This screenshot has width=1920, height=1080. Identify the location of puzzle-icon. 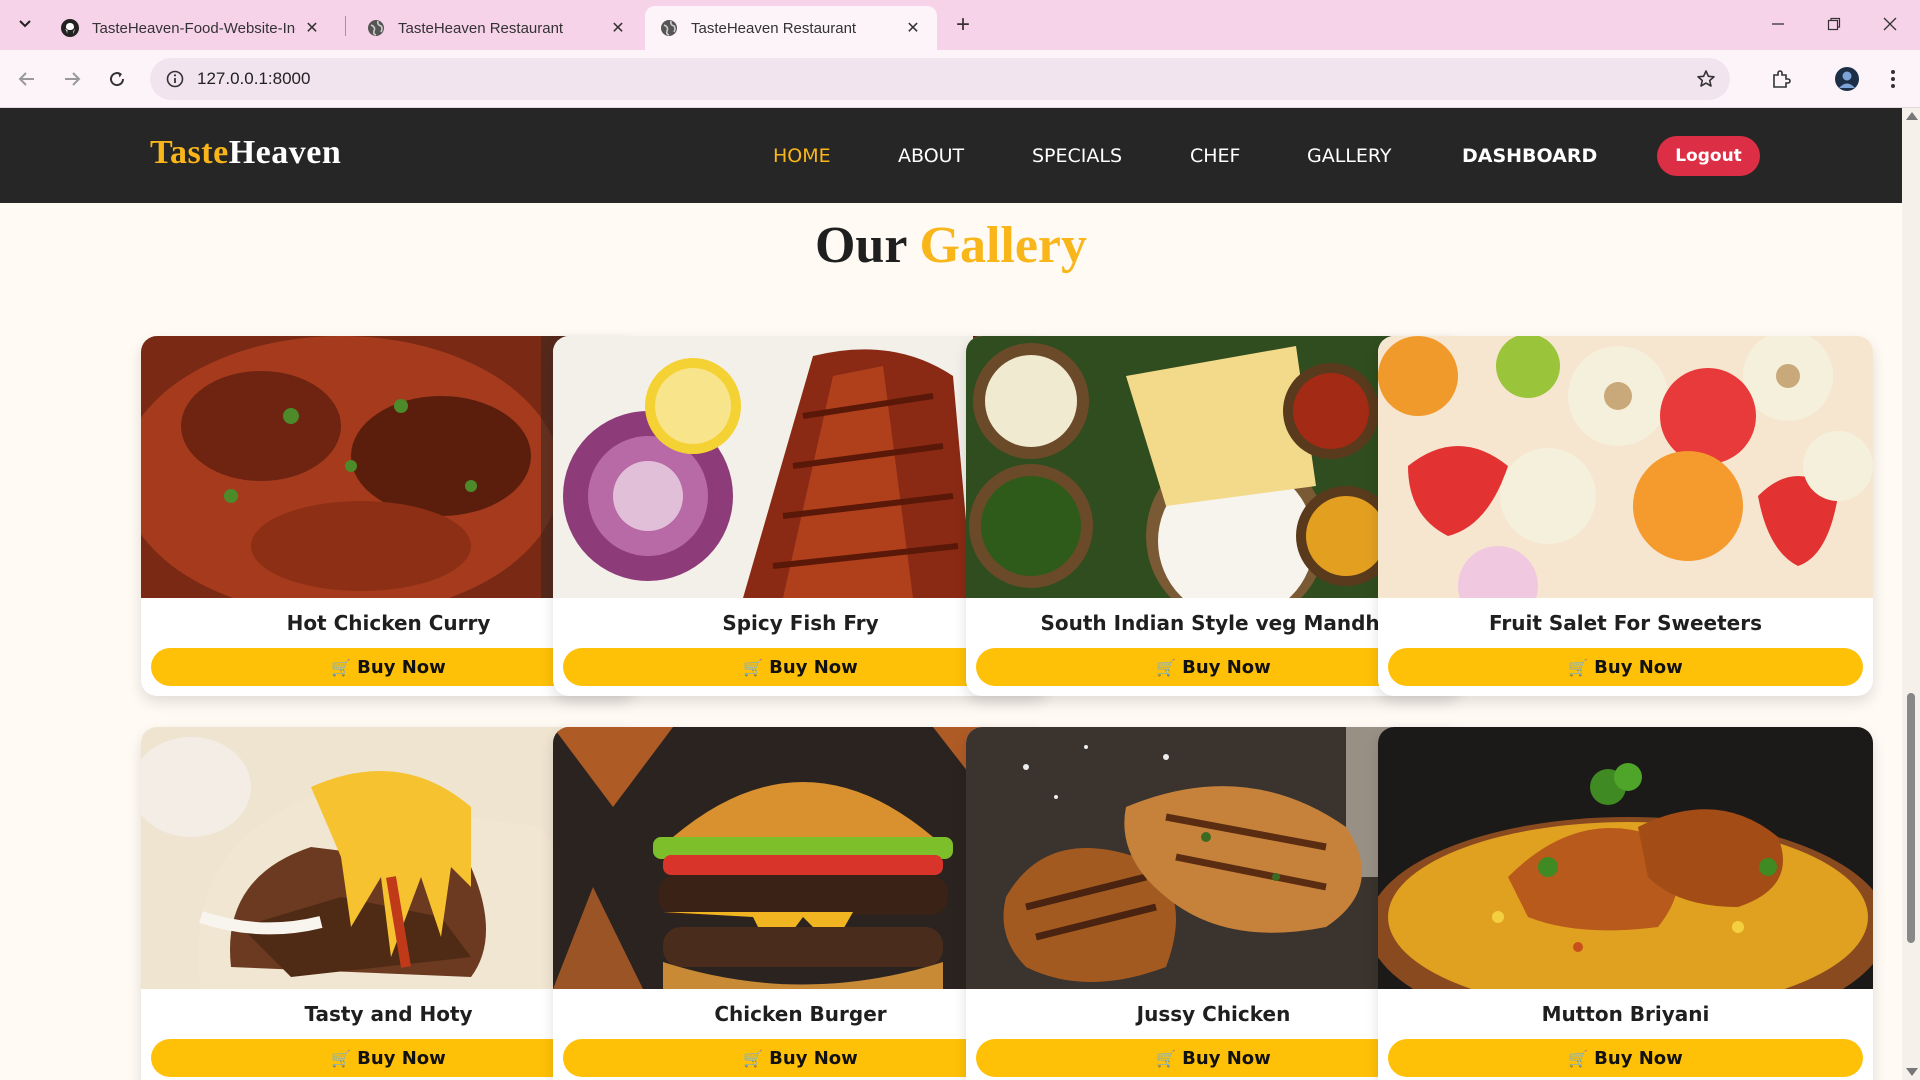
(1782, 79).